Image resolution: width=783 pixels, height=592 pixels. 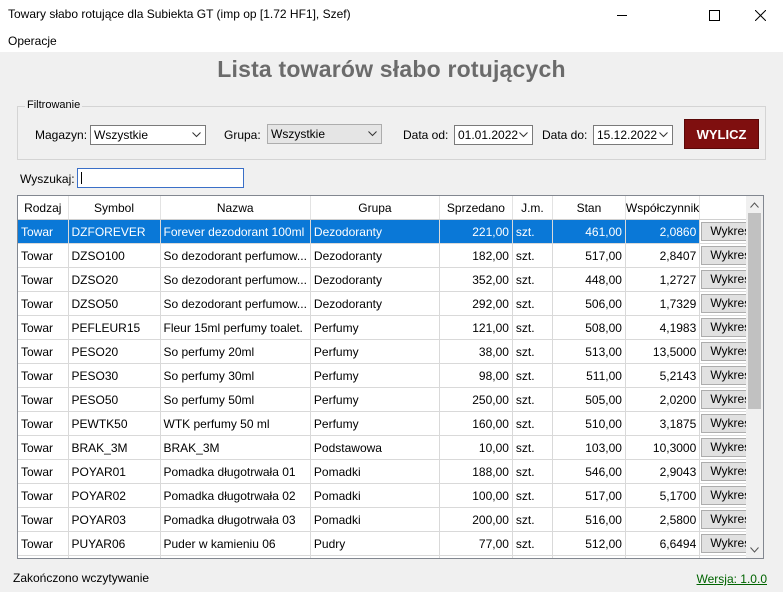 What do you see at coordinates (61, 135) in the screenshot?
I see `magazyn-label: Magazyn:` at bounding box center [61, 135].